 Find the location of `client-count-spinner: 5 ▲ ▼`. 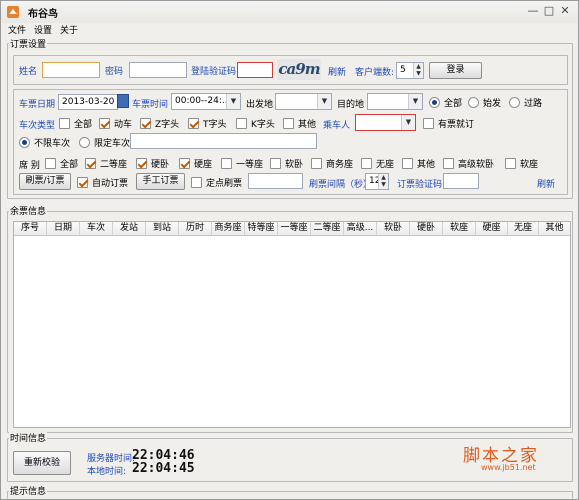

client-count-spinner: 5 ▲ ▼ is located at coordinates (410, 70).